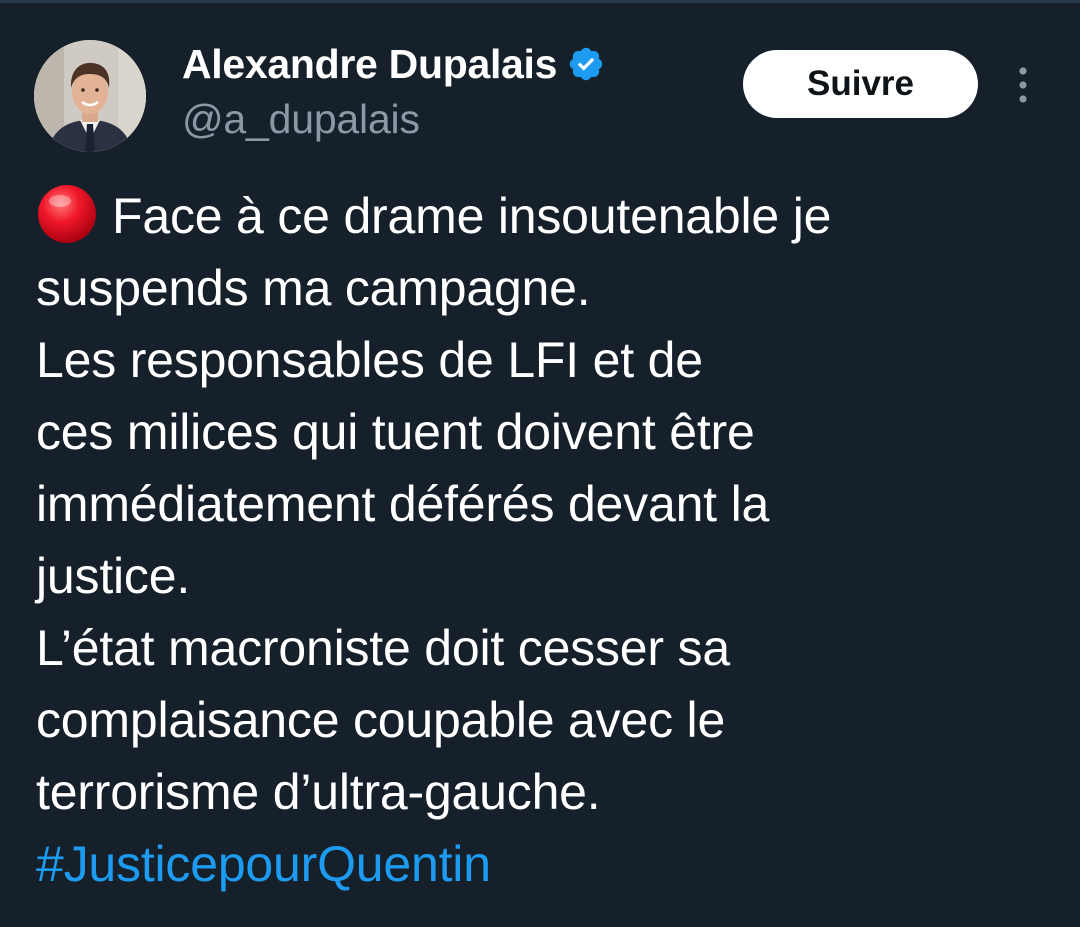 The height and width of the screenshot is (927, 1080). What do you see at coordinates (395, 432) in the screenshot?
I see `tweet-line: ces milices qui tuent doivent être` at bounding box center [395, 432].